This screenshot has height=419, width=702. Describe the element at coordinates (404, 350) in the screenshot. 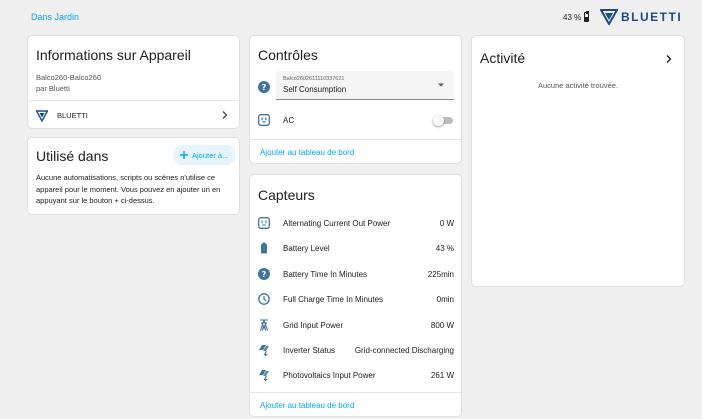

I see `sensor-value: Grid-connected Discharging` at that location.